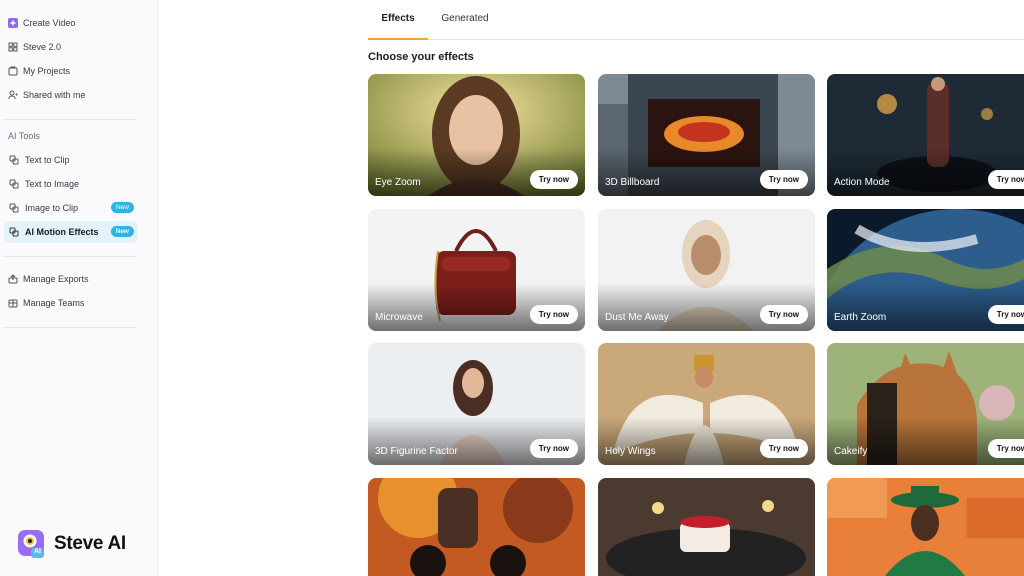 The width and height of the screenshot is (1024, 576). I want to click on sidebar-item-manage-exports: Manage Exports, so click(71, 279).